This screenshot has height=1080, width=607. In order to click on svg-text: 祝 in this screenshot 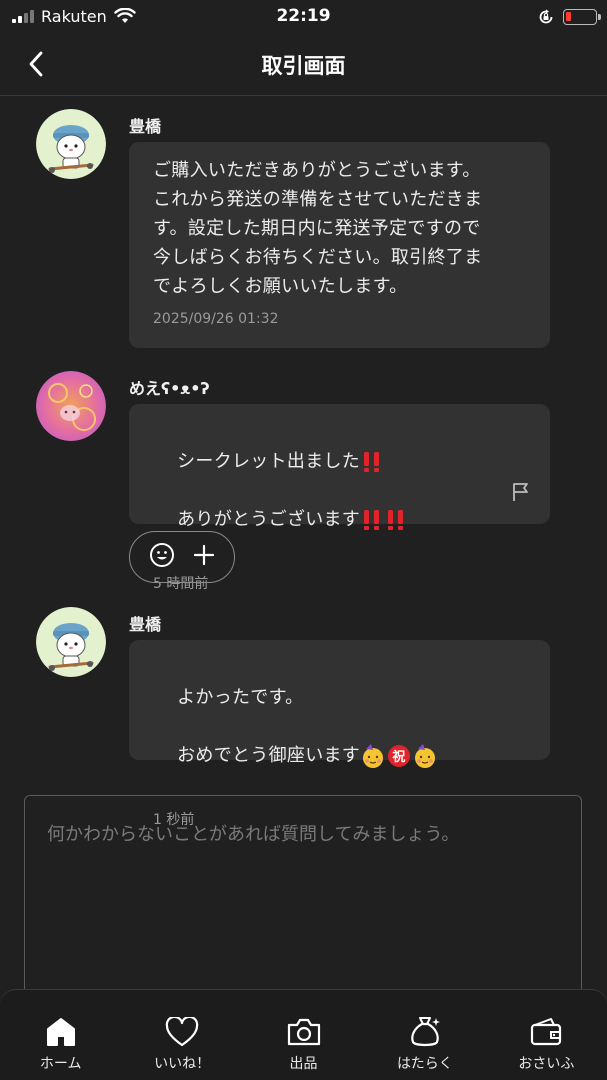, I will do `click(398, 757)`.